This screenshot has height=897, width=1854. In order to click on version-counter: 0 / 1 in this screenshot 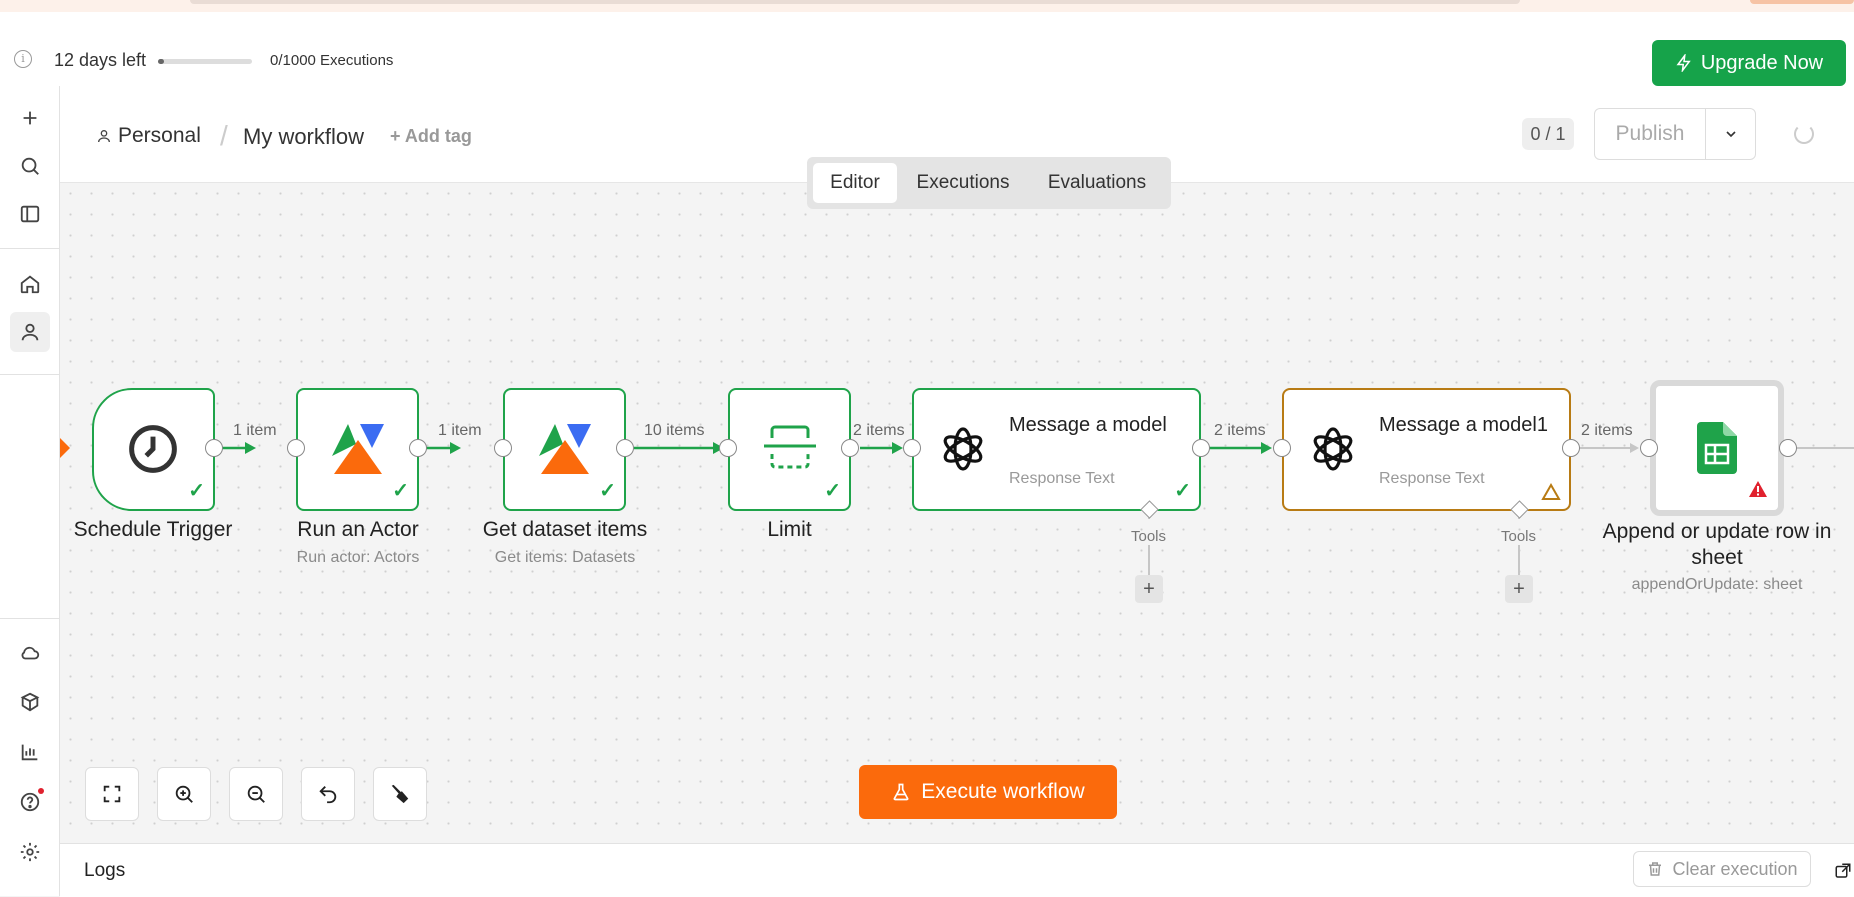, I will do `click(1548, 134)`.